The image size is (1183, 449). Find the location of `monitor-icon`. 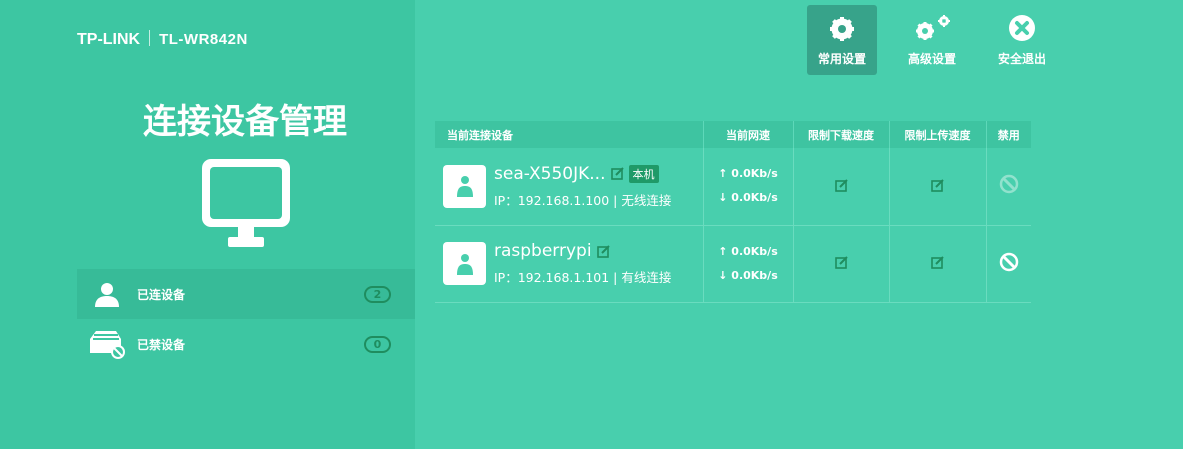

monitor-icon is located at coordinates (246, 203).